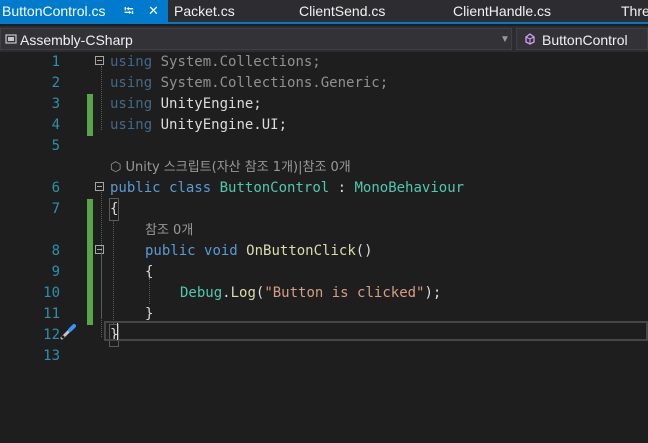 This screenshot has width=648, height=443. What do you see at coordinates (55, 83) in the screenshot?
I see `line-number: 2` at bounding box center [55, 83].